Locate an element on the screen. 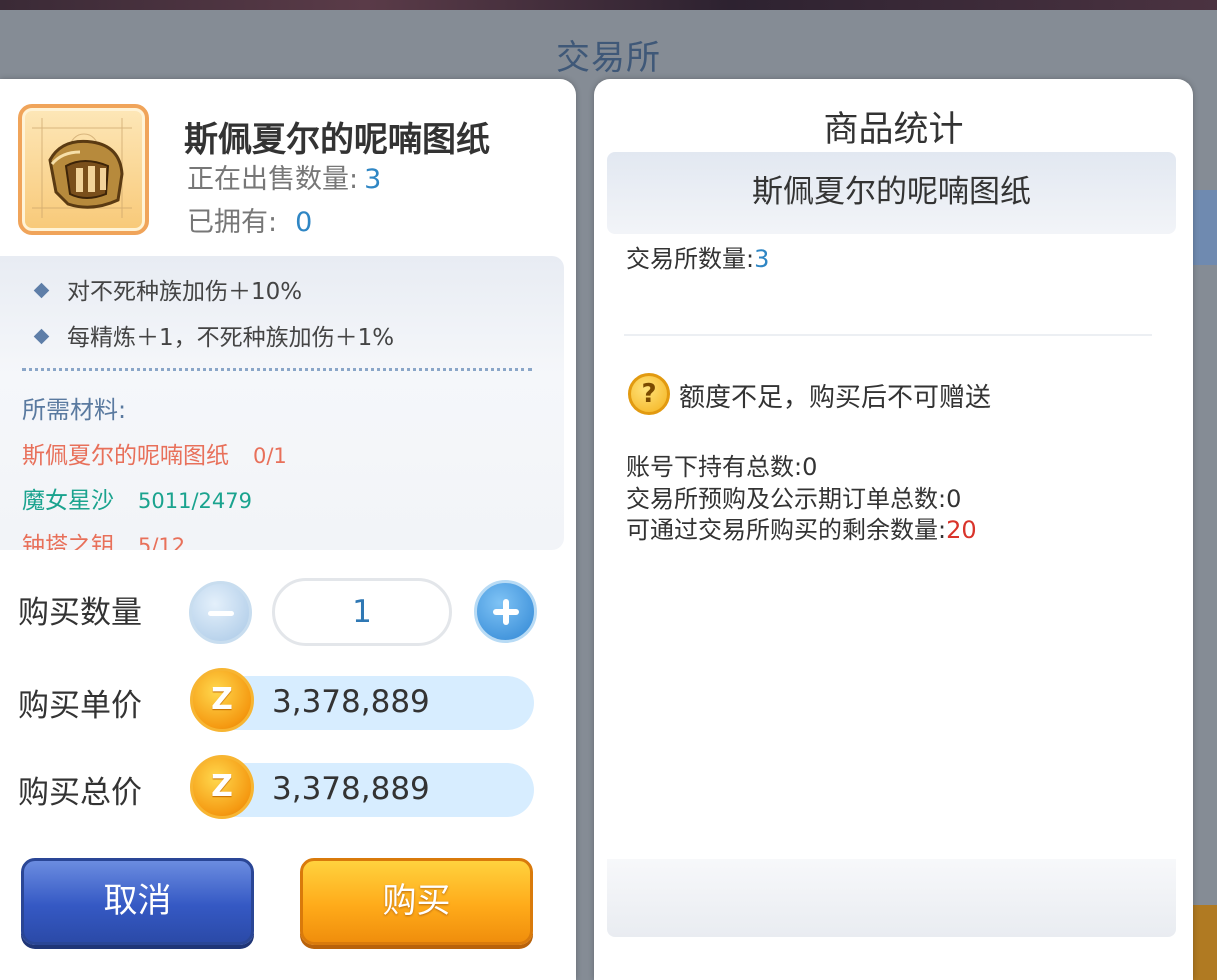  on-sale-value: 3 is located at coordinates (373, 179).